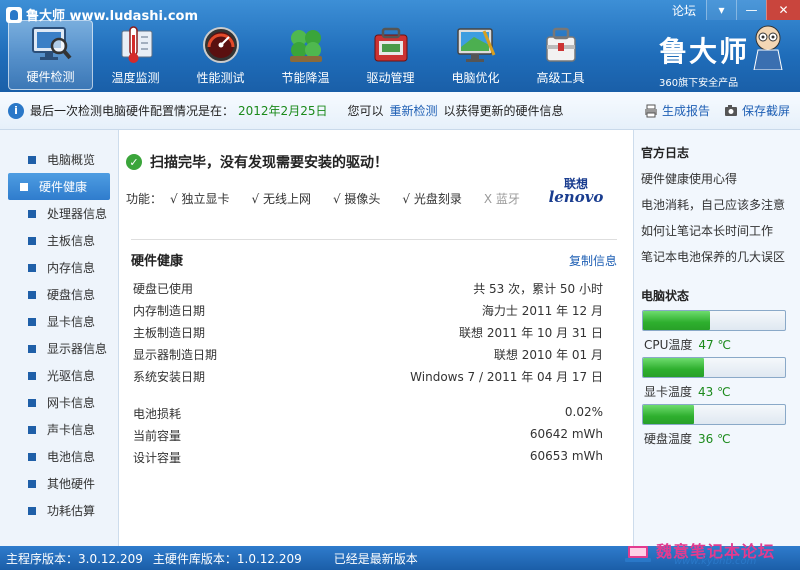  Describe the element at coordinates (77, 349) in the screenshot. I see `sidebar-item-label: 显示器信息` at that location.